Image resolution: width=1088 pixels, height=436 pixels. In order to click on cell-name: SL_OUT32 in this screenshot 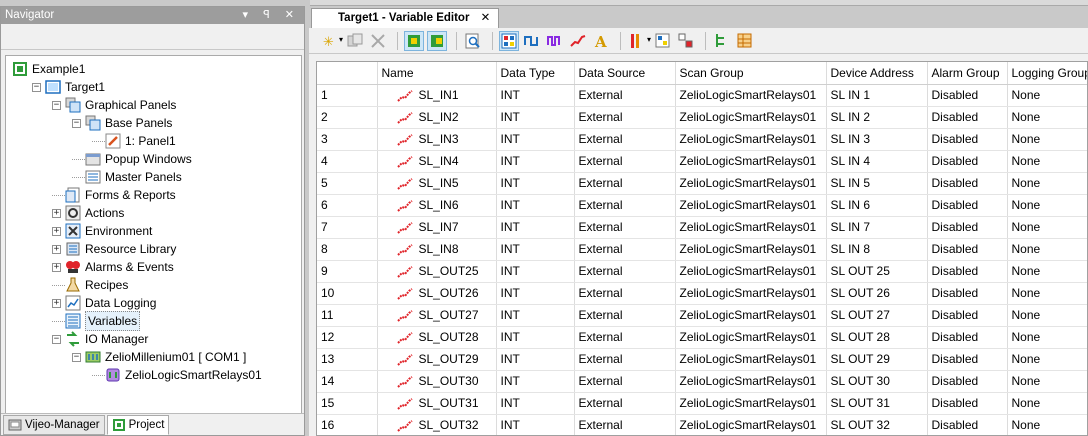, I will do `click(437, 424)`.